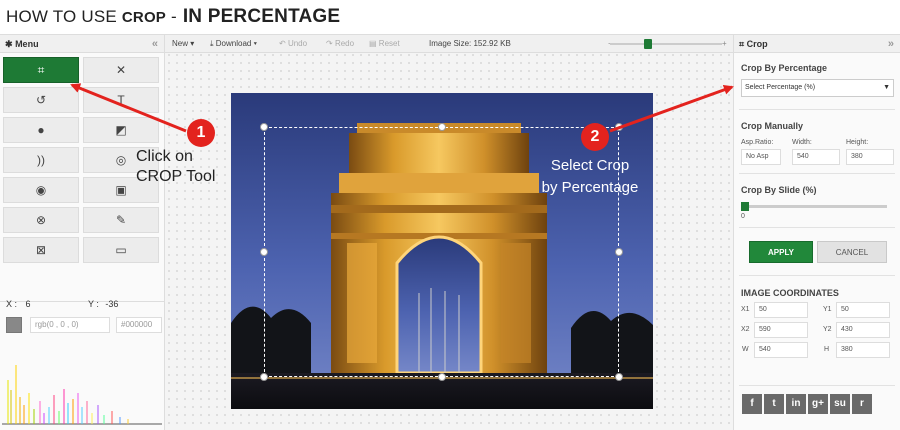  I want to click on step-two-badge: 2, so click(595, 136).